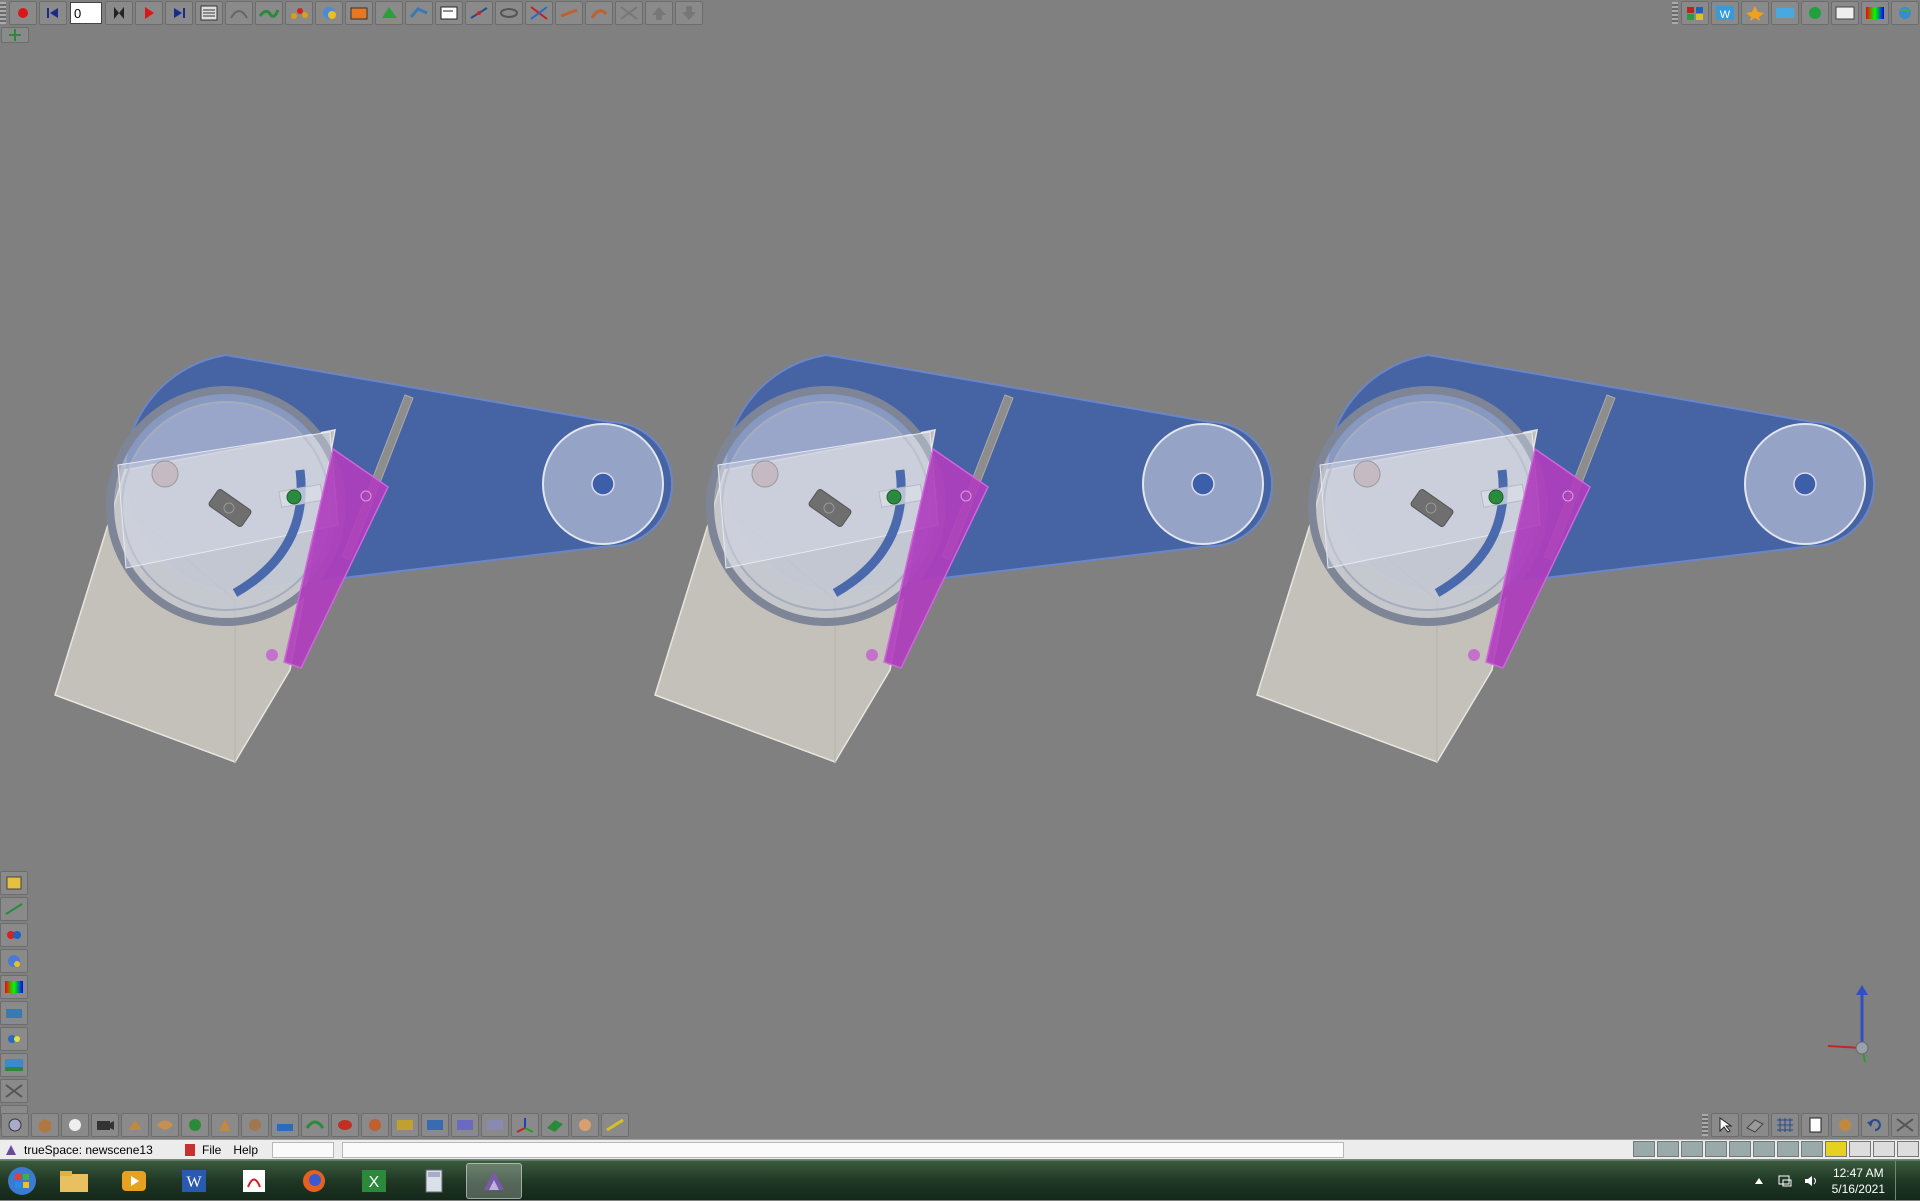 This screenshot has width=1920, height=1201. Describe the element at coordinates (659, 13) in the screenshot. I see `up-icon` at that location.